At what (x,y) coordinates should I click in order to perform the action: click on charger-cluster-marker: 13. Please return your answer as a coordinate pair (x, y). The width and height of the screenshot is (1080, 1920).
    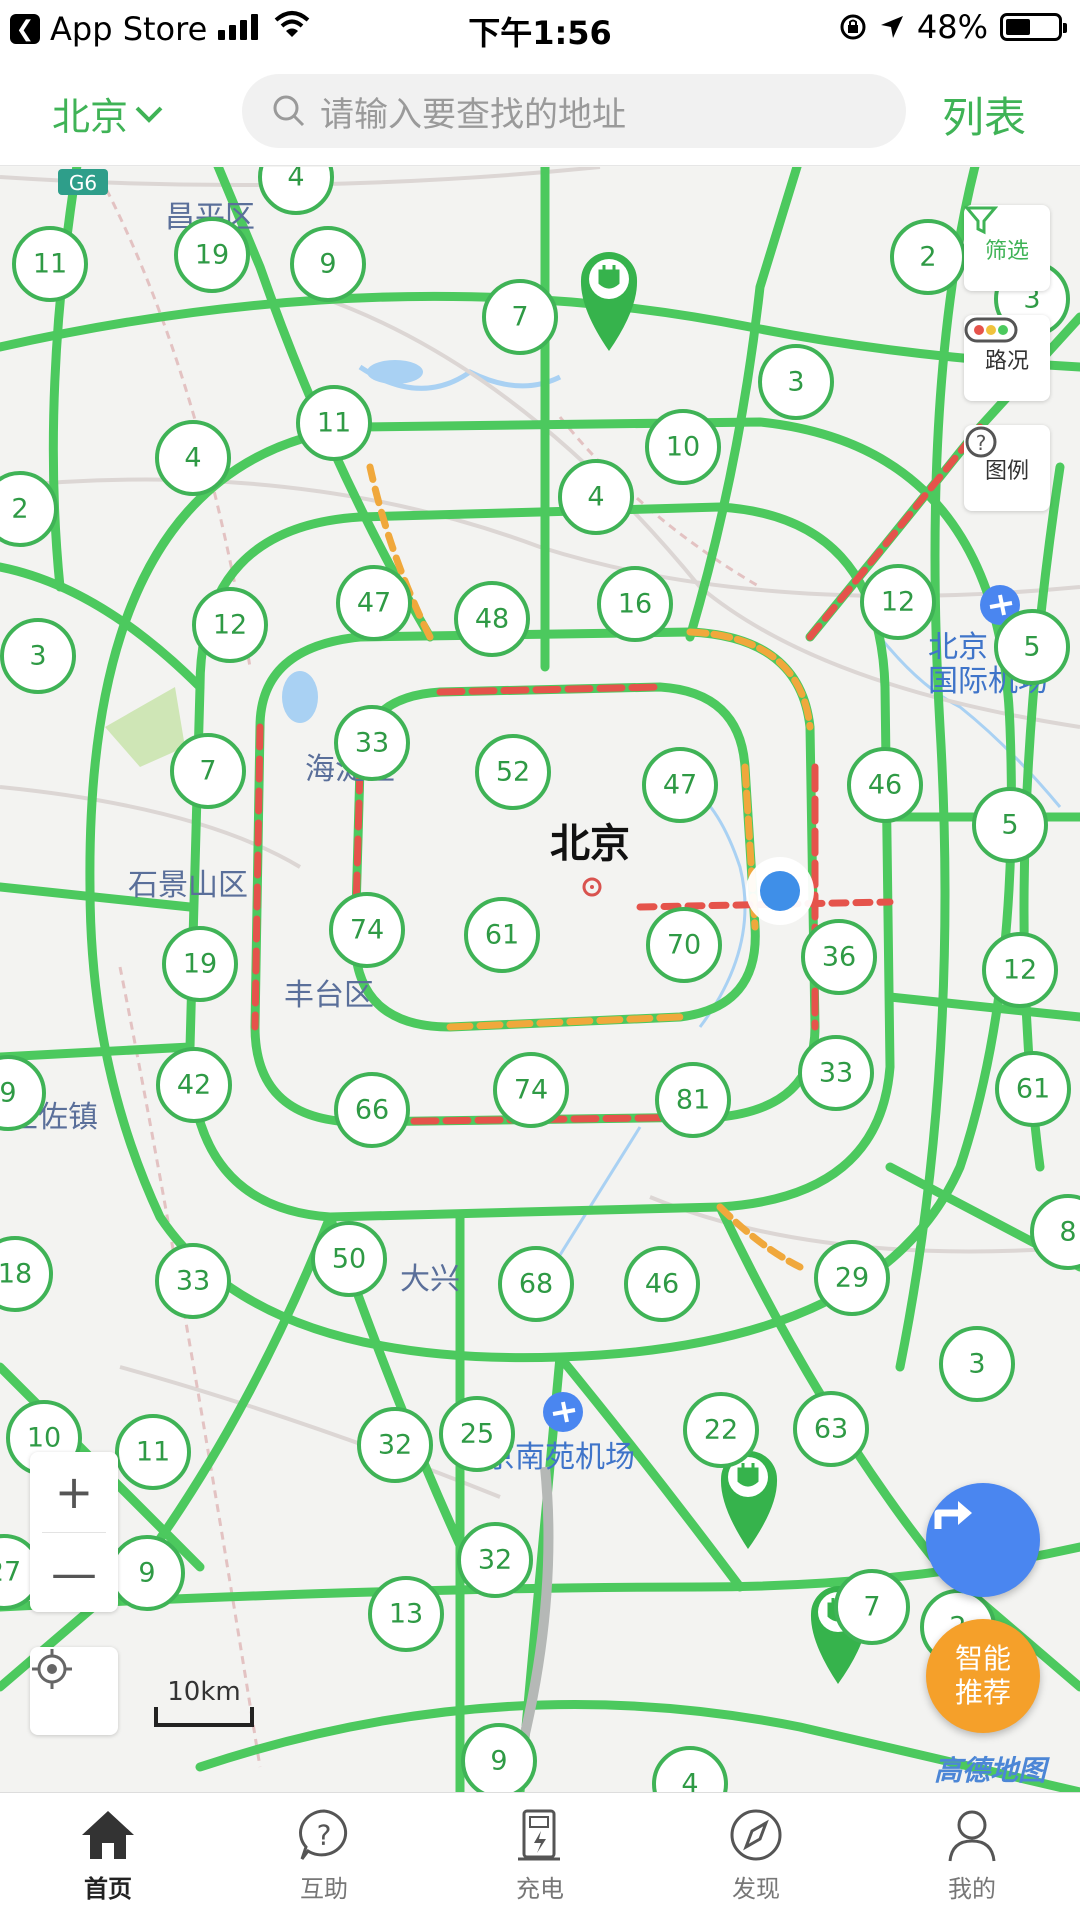
    Looking at the image, I should click on (406, 1614).